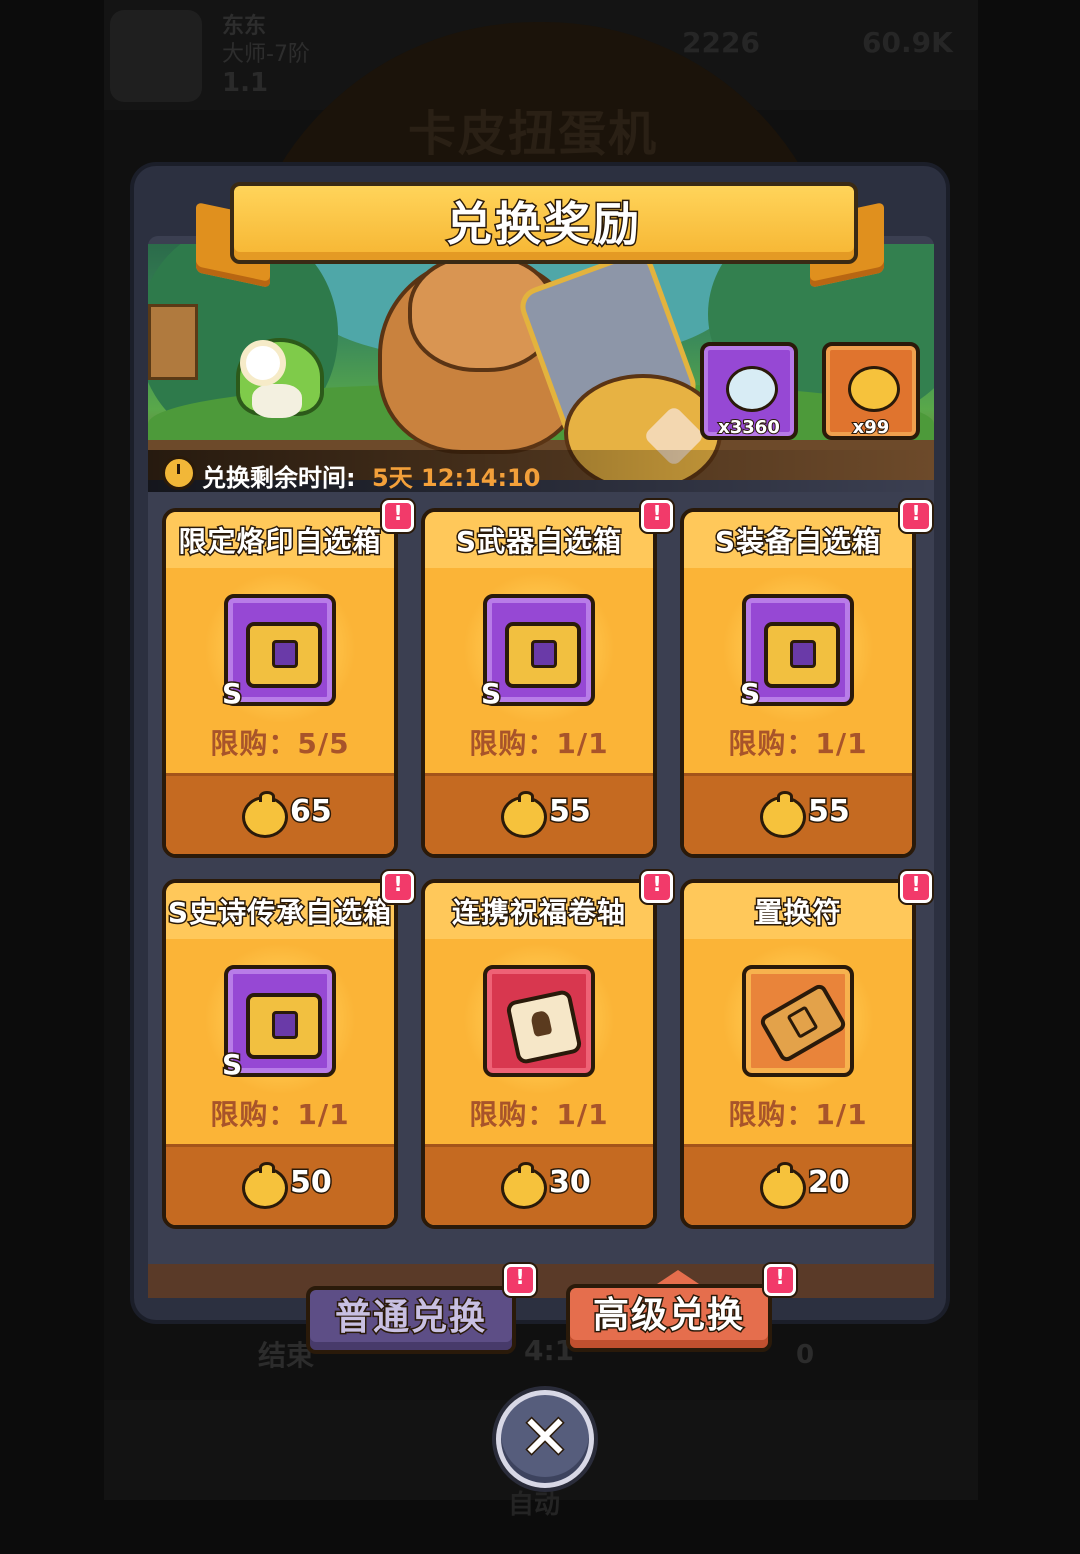 This screenshot has height=1554, width=1080. I want to click on dumpling-currency: x3360, so click(749, 391).